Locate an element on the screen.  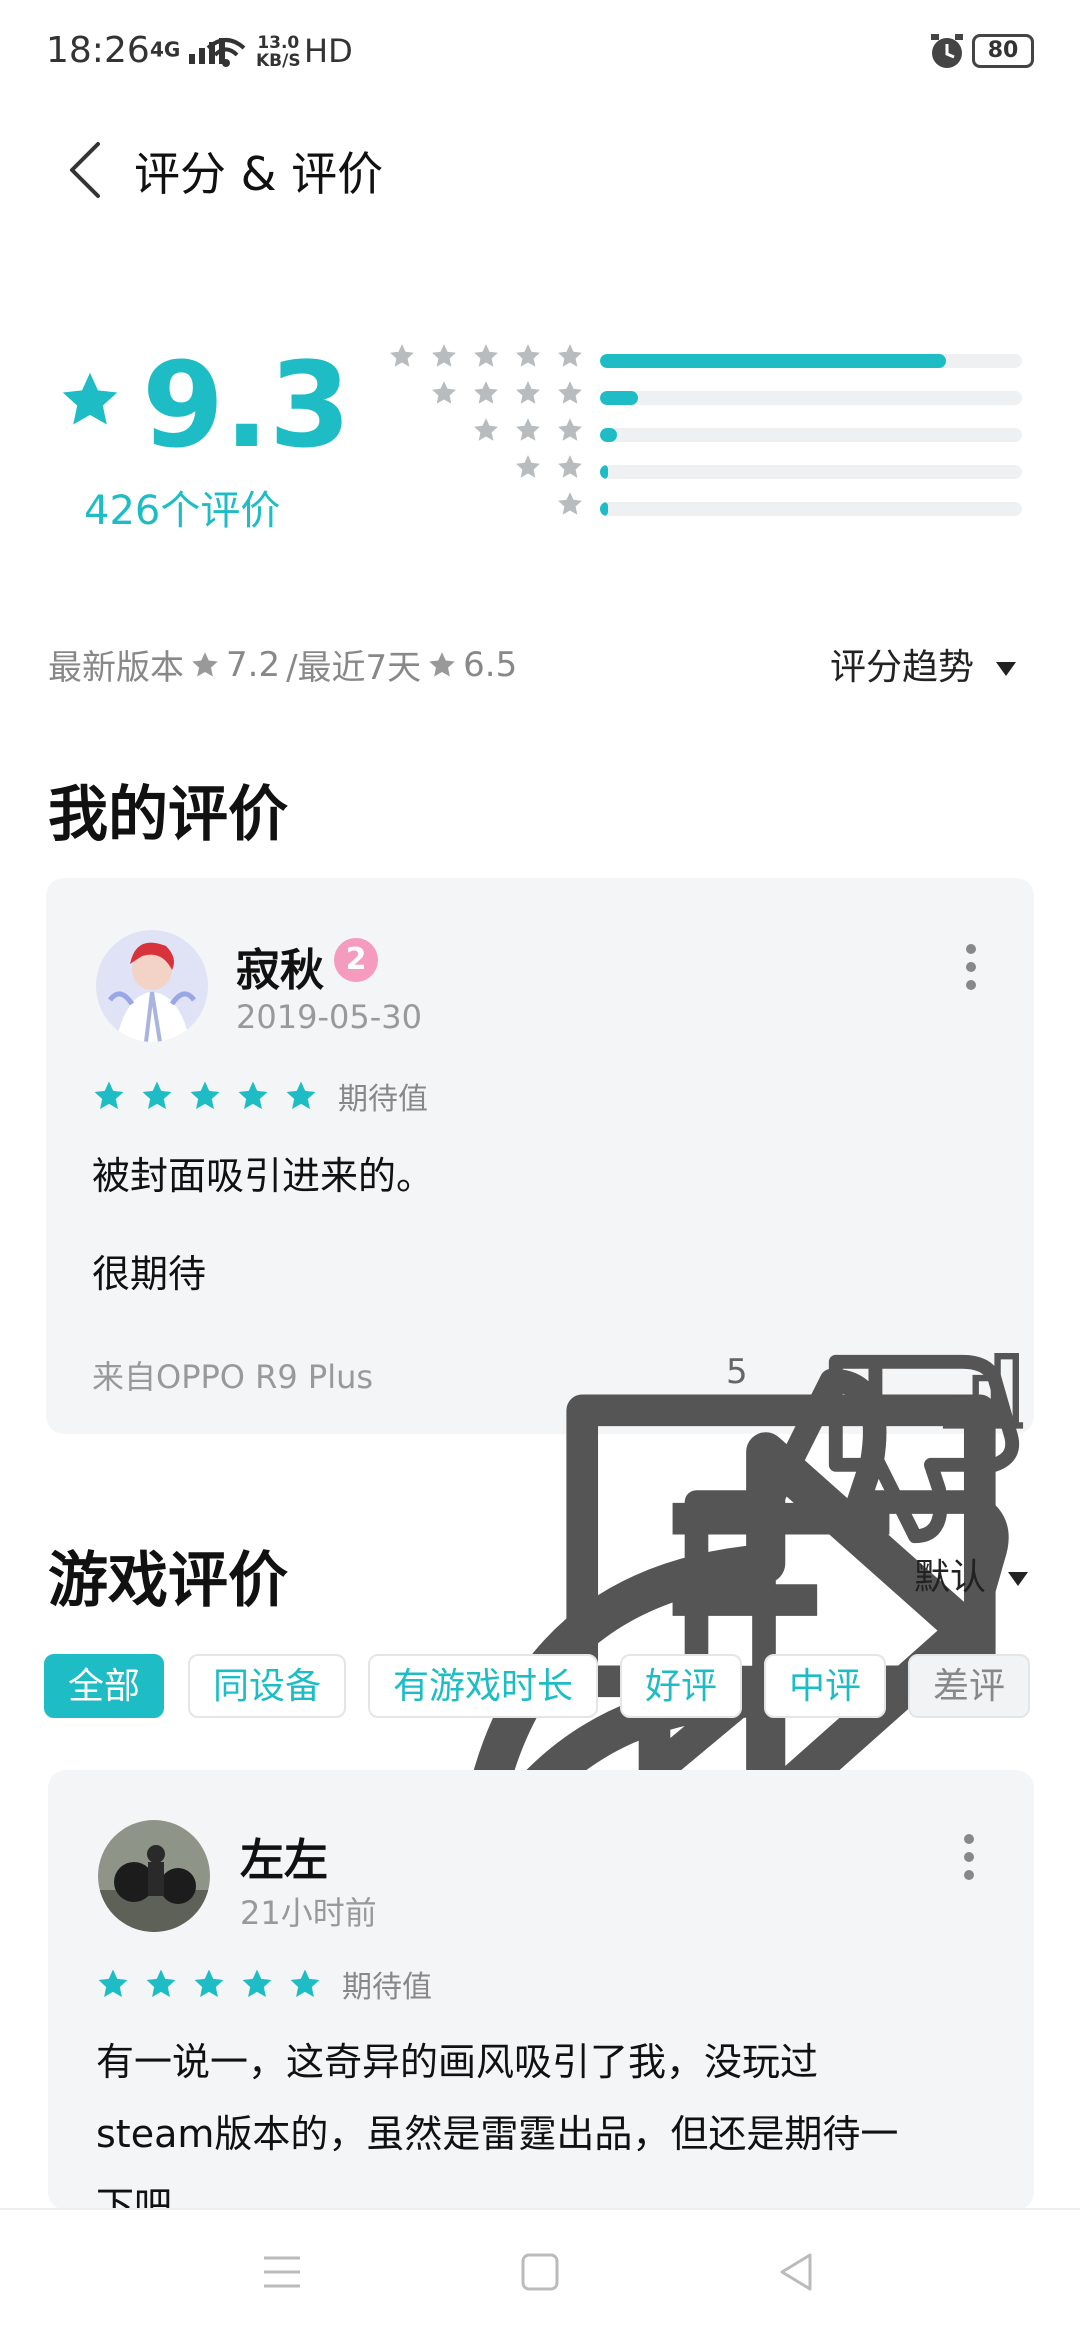
recent-label: /最近7天 is located at coordinates (354, 668).